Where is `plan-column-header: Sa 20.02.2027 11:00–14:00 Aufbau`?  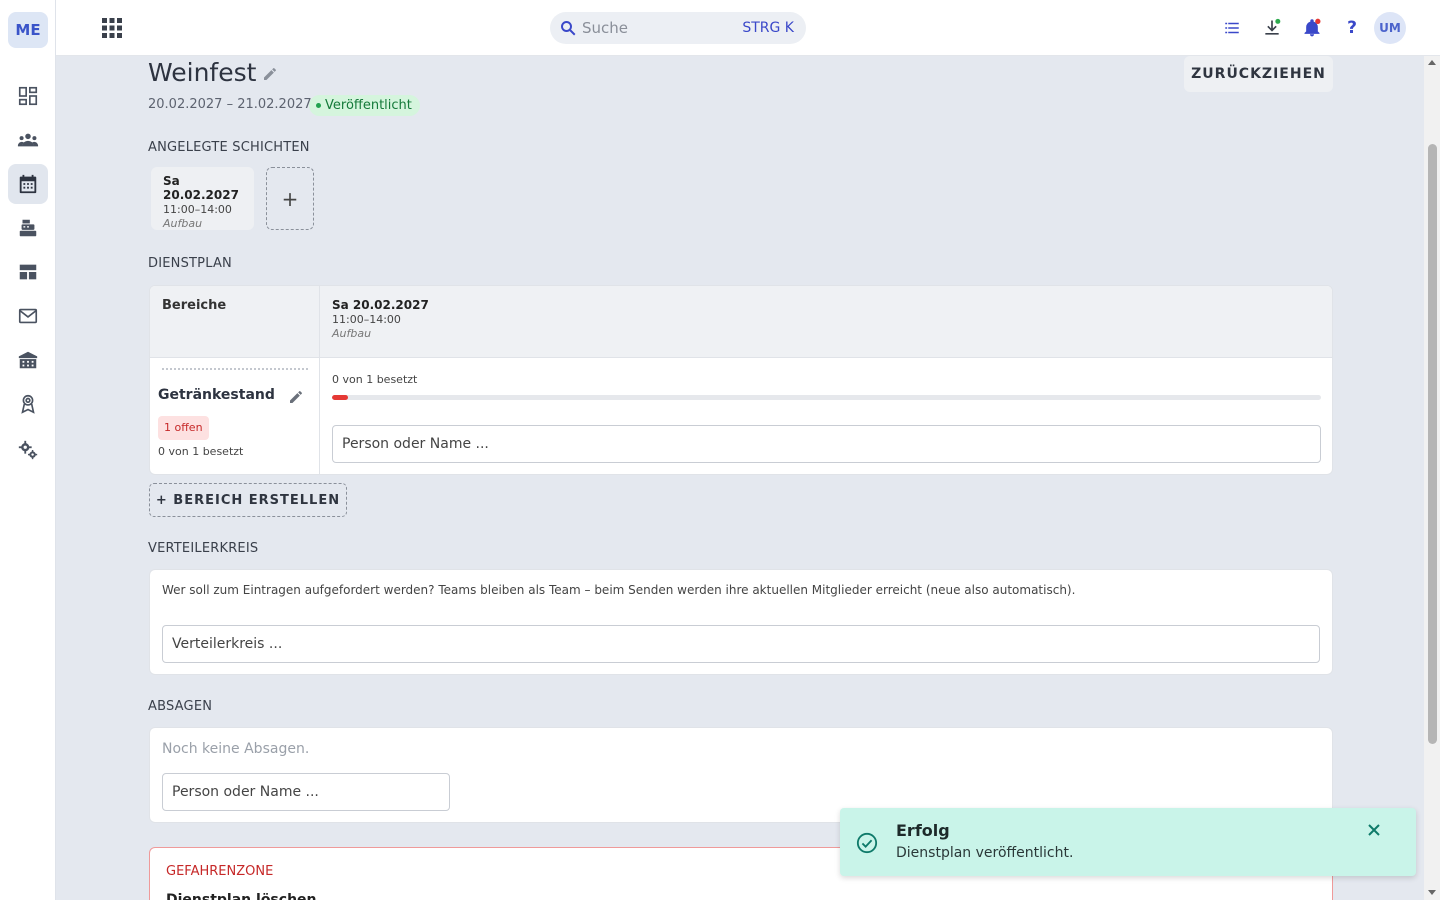
plan-column-header: Sa 20.02.2027 11:00–14:00 Aufbau is located at coordinates (380, 319).